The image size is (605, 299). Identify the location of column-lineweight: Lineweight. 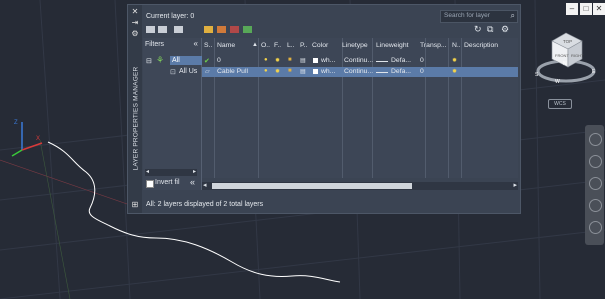
(392, 45).